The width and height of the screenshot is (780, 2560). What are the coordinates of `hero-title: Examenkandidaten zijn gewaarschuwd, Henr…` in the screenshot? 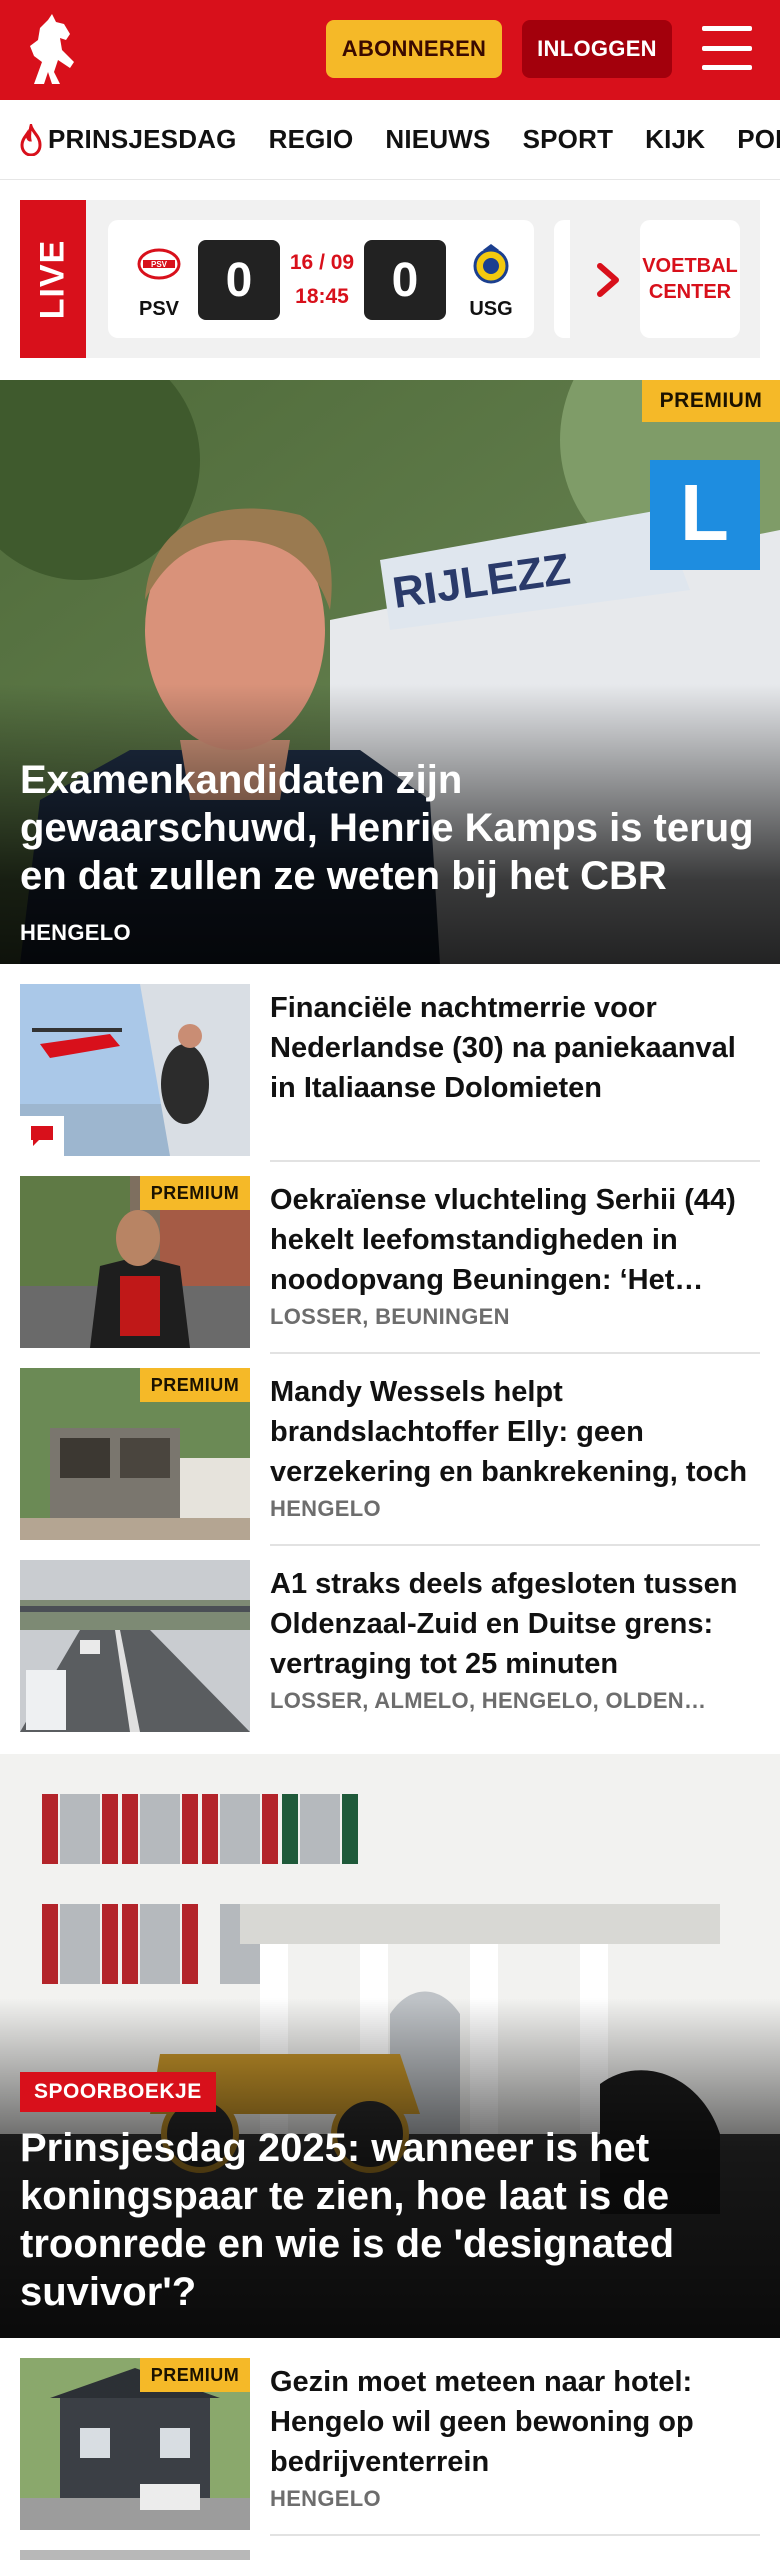 It's located at (390, 828).